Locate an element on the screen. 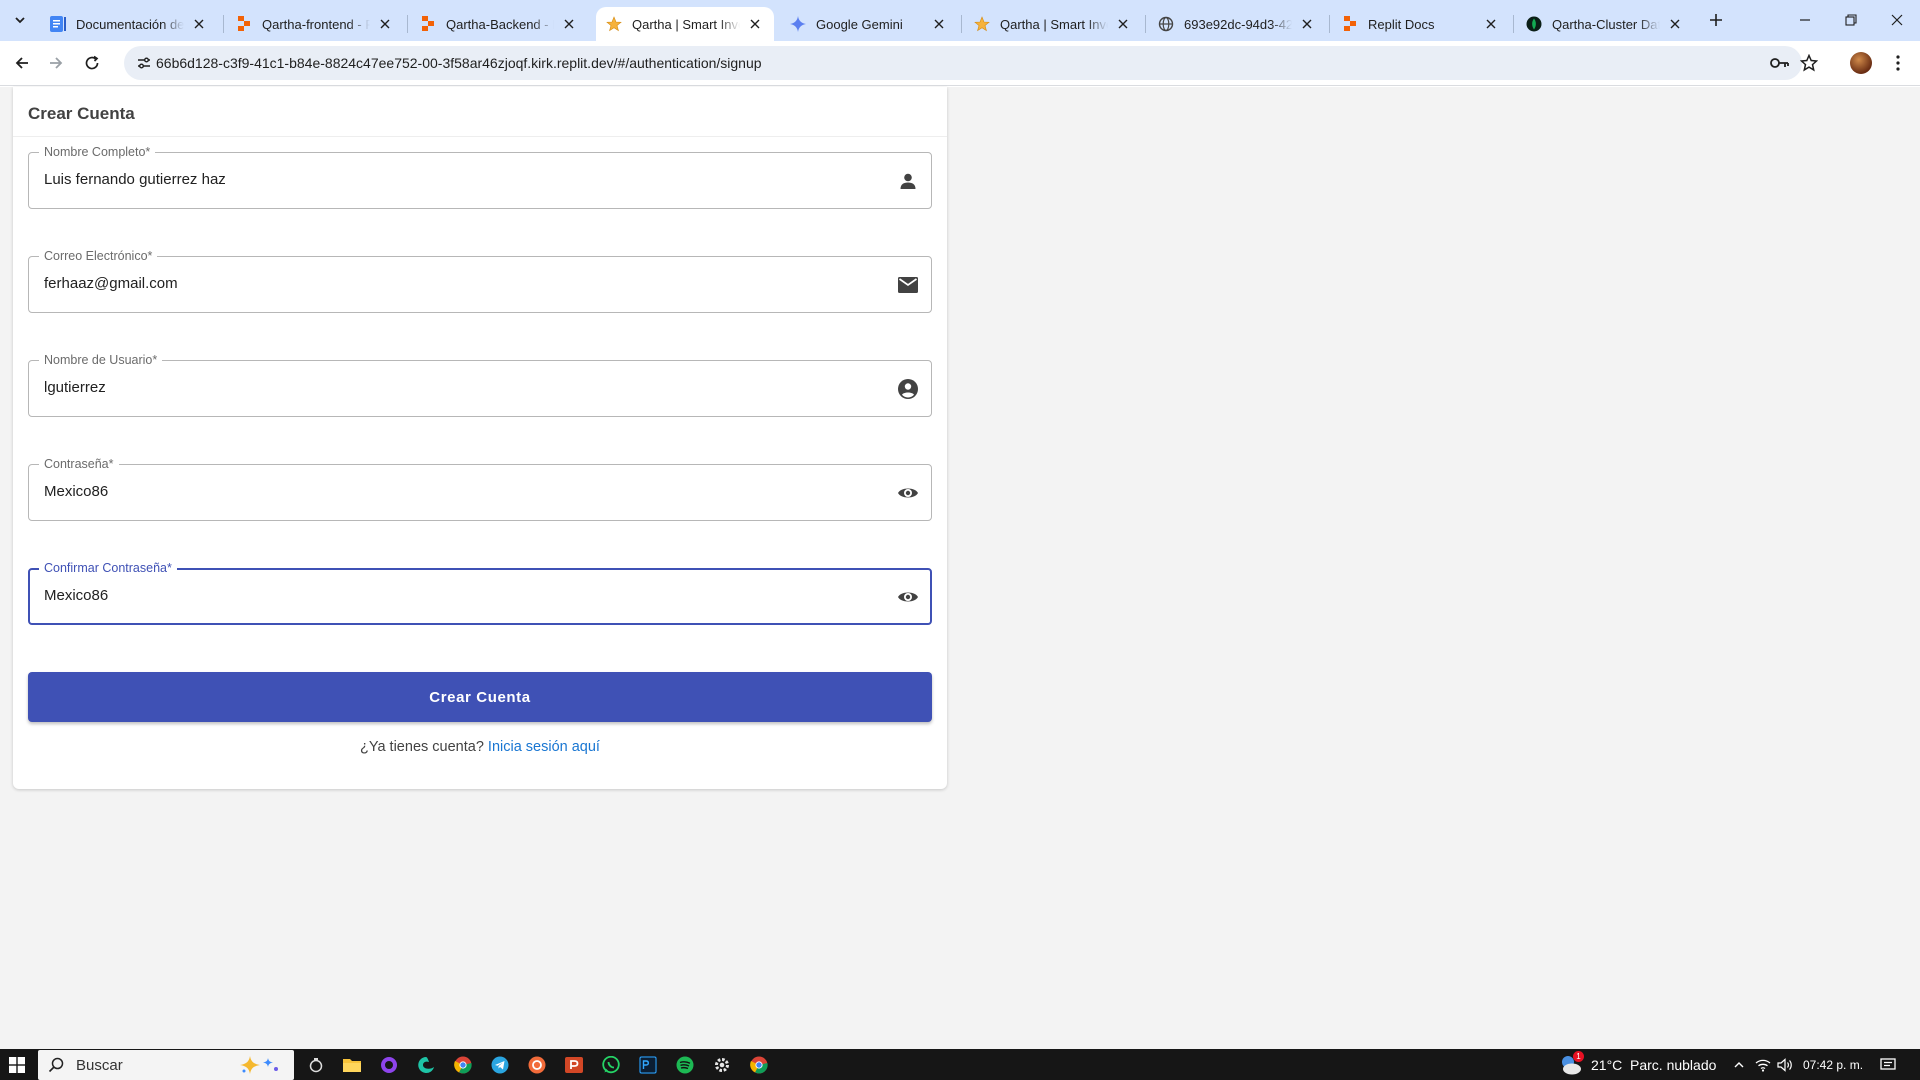 The image size is (1920, 1080). tab-qartha-cluster: Qartha-Cluster Data is located at coordinates (1605, 24).